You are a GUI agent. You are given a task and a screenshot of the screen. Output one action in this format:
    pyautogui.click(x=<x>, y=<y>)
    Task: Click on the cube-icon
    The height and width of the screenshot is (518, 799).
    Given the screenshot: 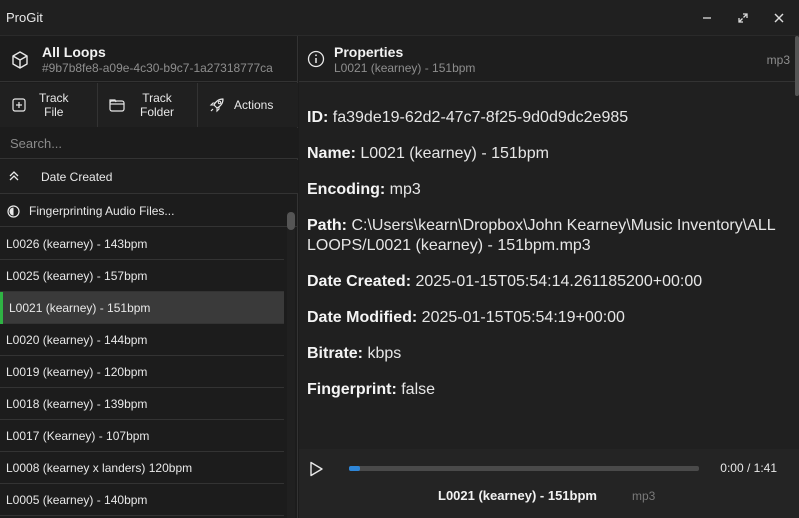 What is the action you would take?
    pyautogui.click(x=20, y=60)
    